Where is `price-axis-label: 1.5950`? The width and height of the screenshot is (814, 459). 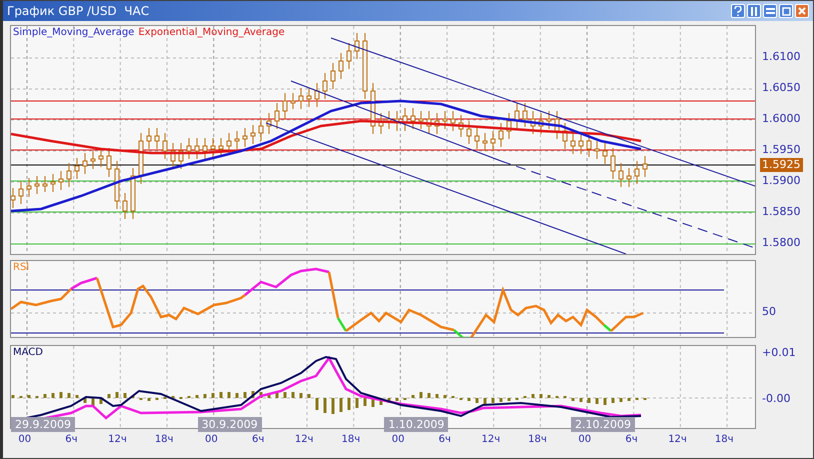 price-axis-label: 1.5950 is located at coordinates (781, 150).